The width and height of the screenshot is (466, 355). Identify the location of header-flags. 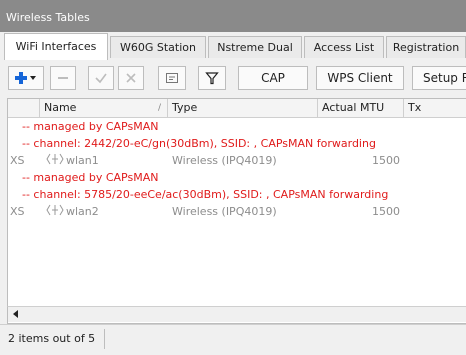
(24, 108).